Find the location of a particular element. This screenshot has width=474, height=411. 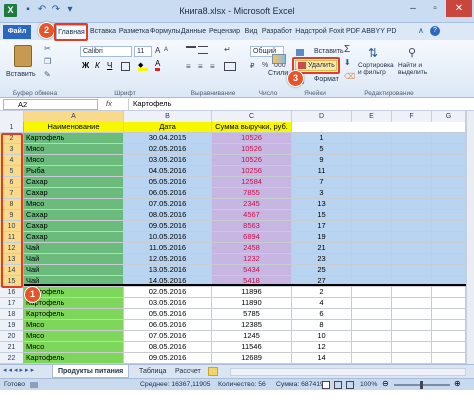

fill-color-icon: ◆ is located at coordinates (143, 66).